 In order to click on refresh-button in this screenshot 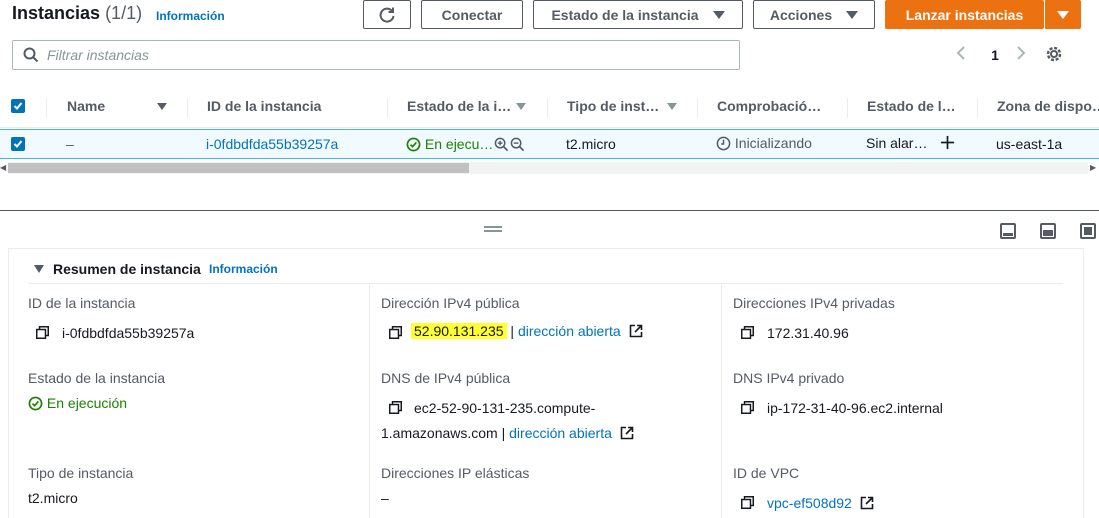, I will do `click(387, 14)`.